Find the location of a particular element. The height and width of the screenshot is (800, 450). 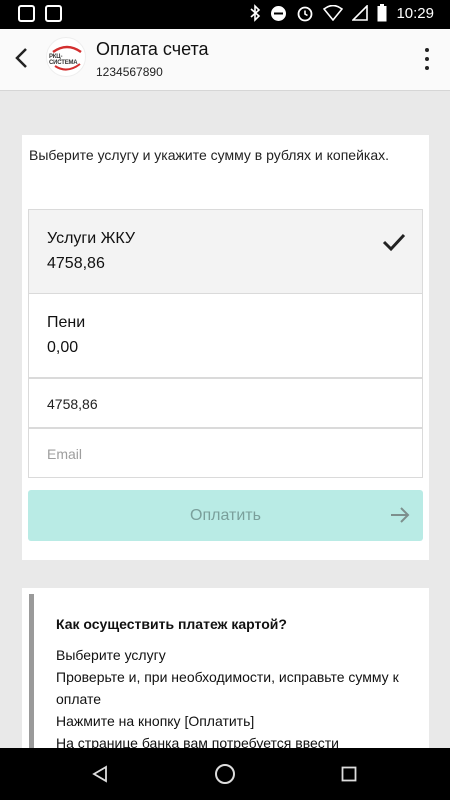

nav-recents-button is located at coordinates (349, 774).